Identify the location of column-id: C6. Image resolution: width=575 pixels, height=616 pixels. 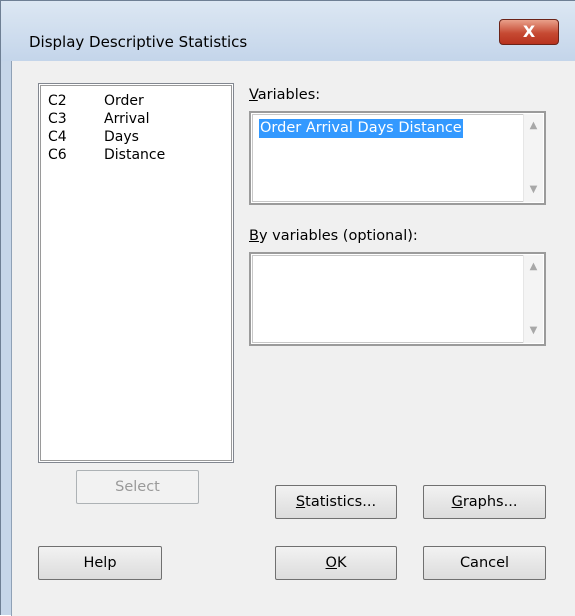
(57, 155).